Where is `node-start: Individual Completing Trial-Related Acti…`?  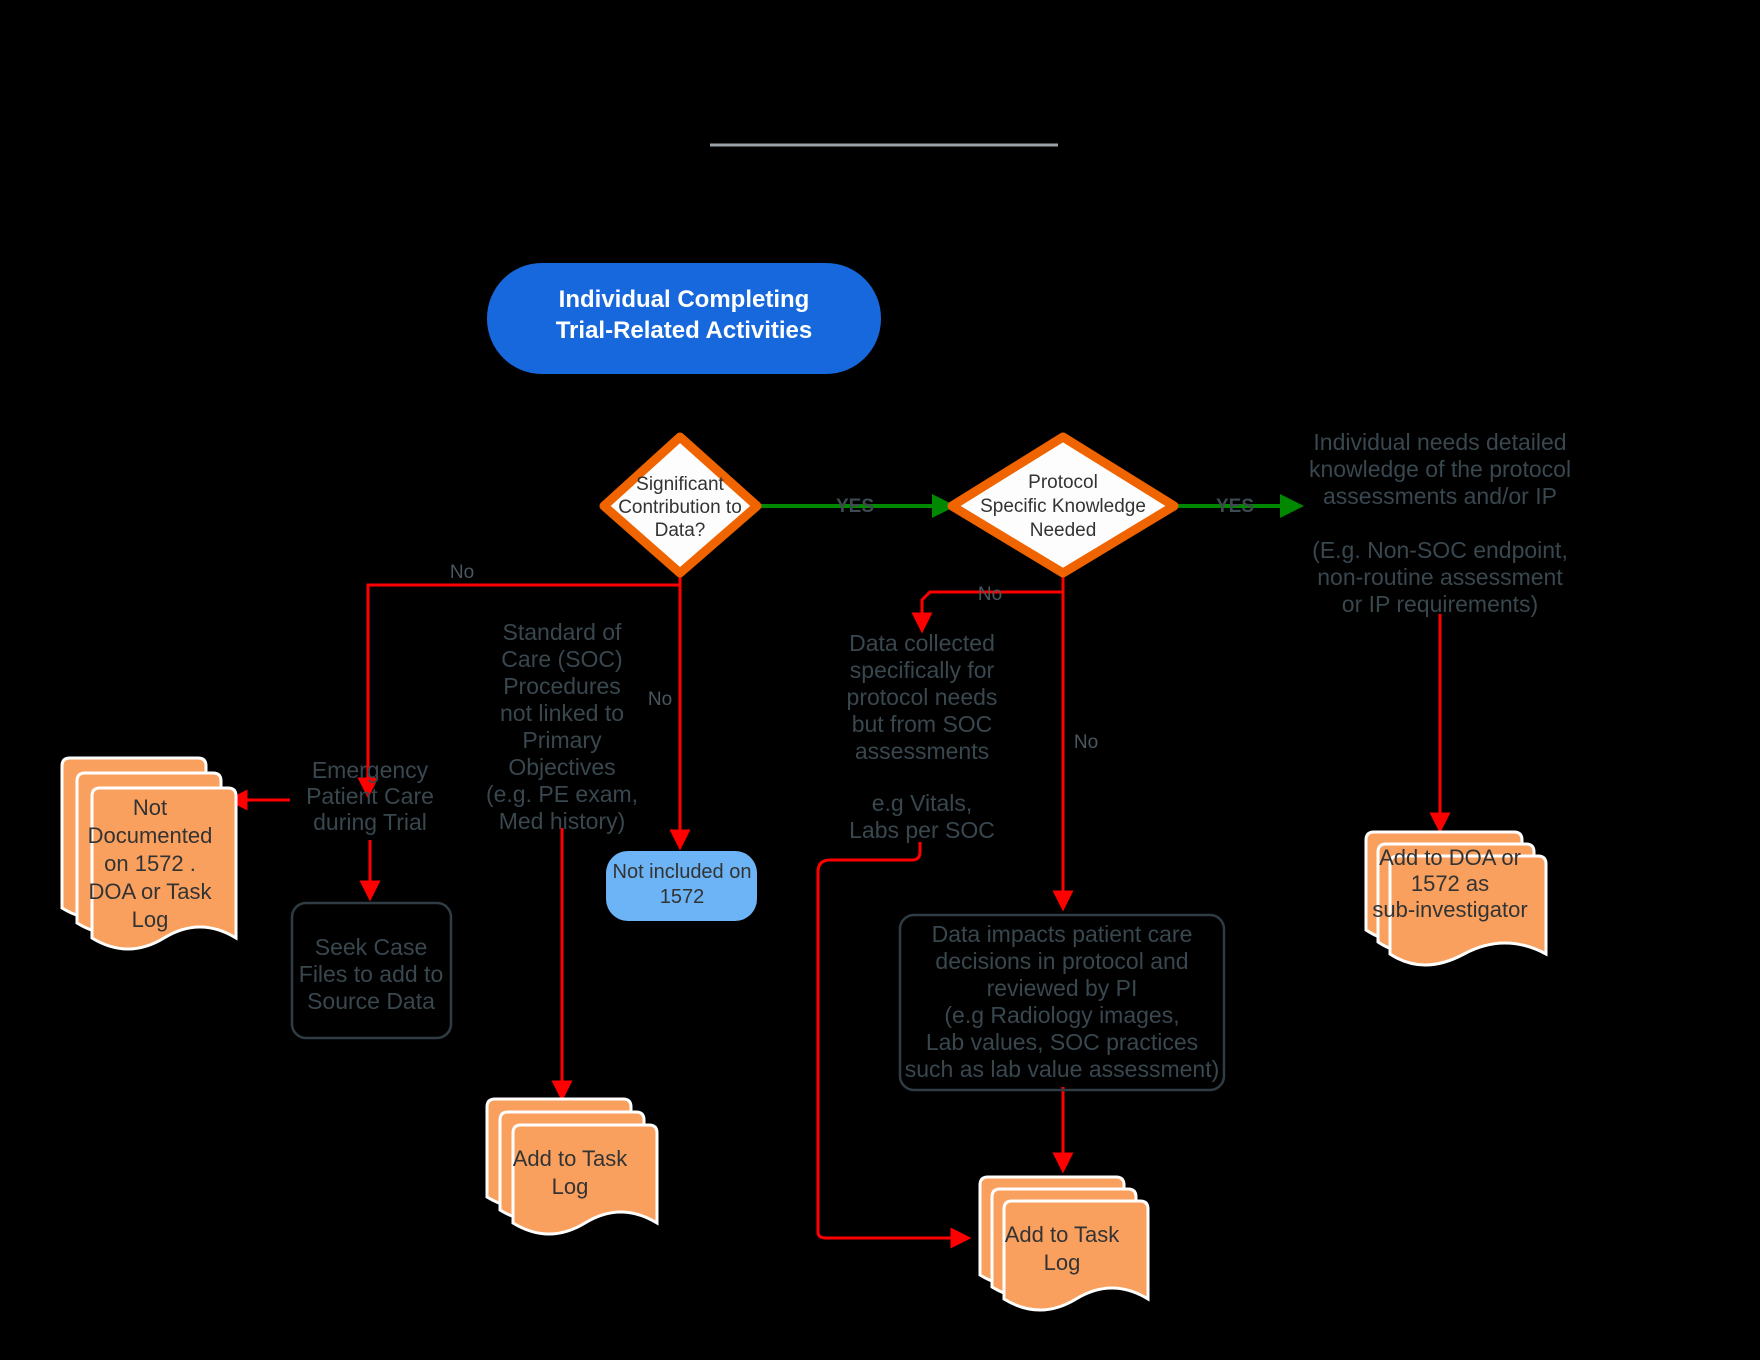
node-start: Individual Completing Trial-Related Acti… is located at coordinates (684, 318).